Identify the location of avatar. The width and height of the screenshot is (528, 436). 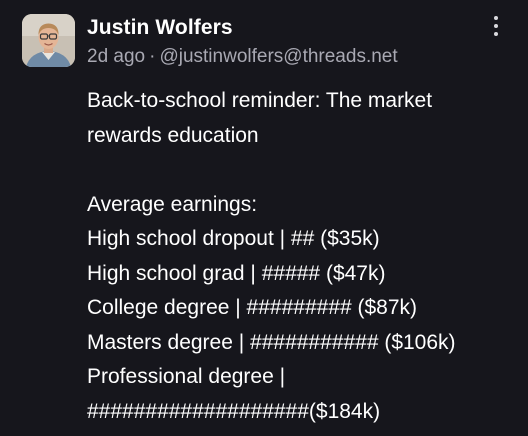
(48, 40).